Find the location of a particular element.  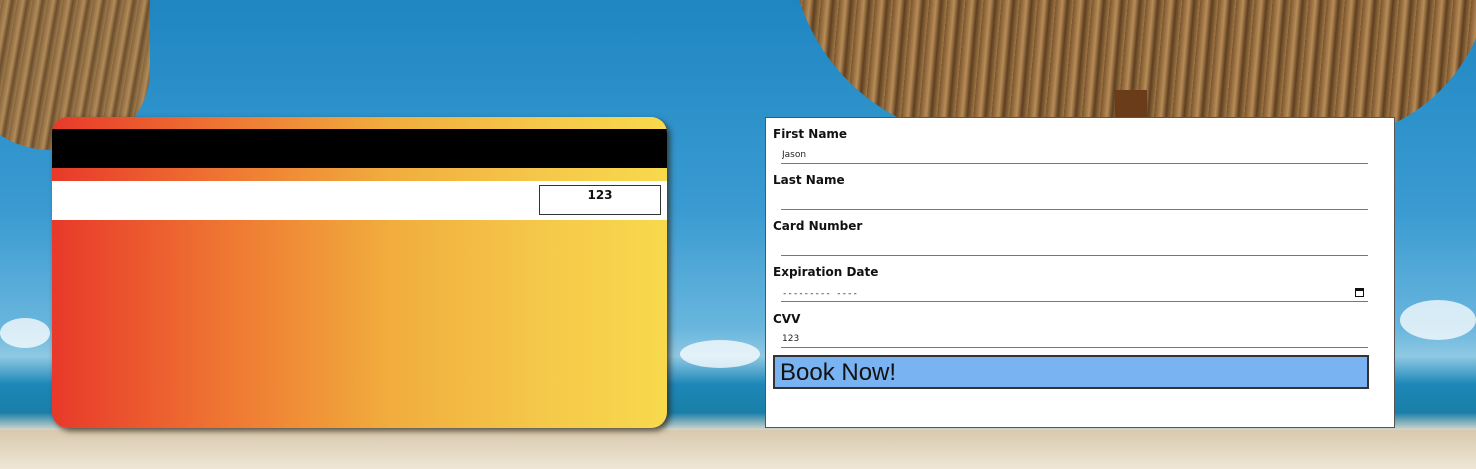

expiration-date-input: --------- ---- is located at coordinates (1074, 293).